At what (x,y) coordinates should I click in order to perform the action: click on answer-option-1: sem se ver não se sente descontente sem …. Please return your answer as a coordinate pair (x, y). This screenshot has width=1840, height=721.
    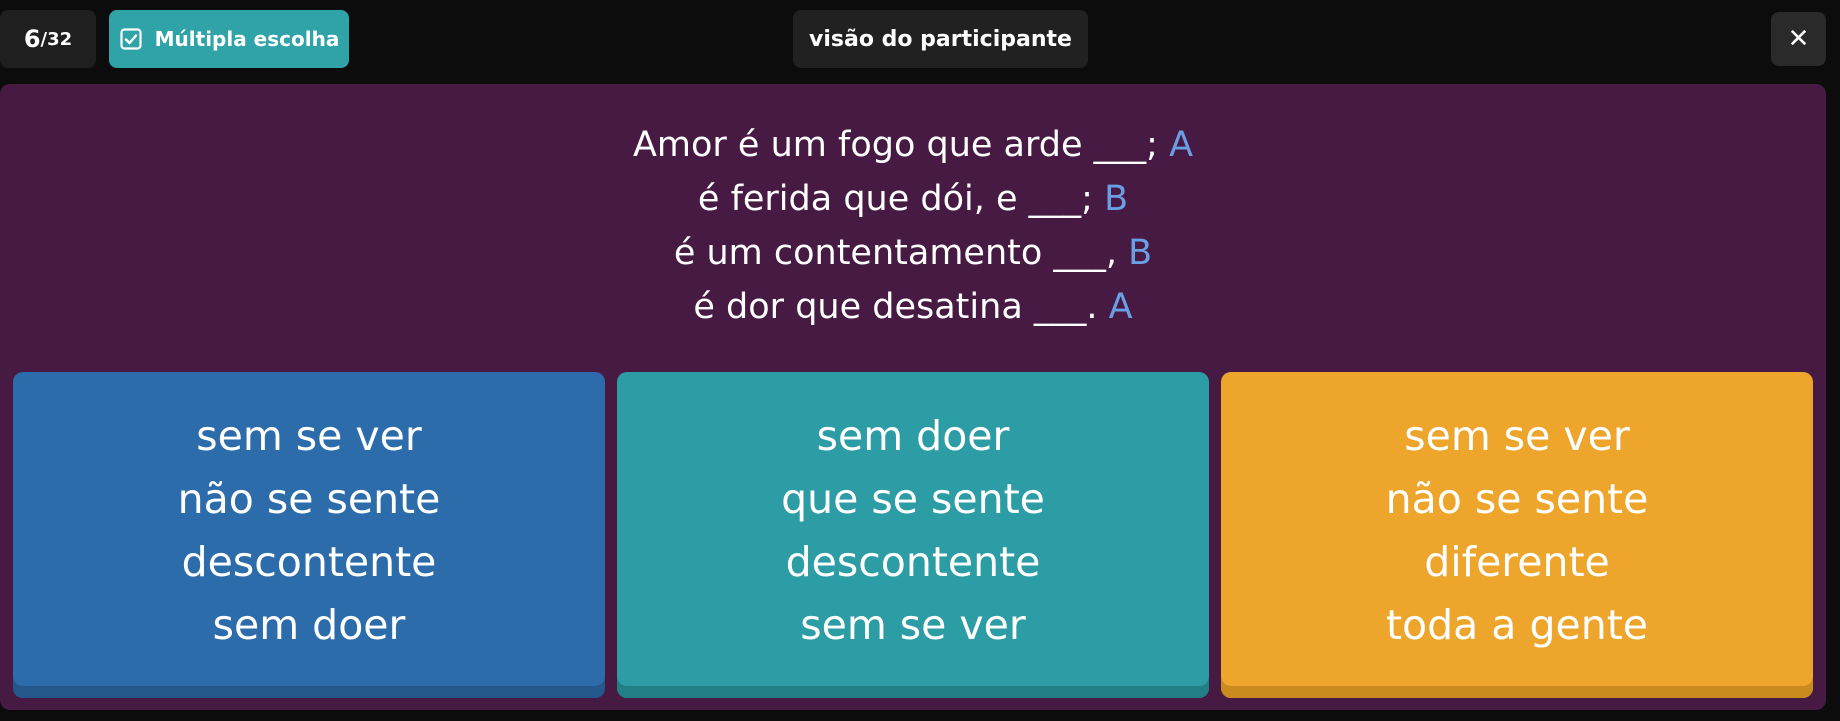
    Looking at the image, I should click on (309, 535).